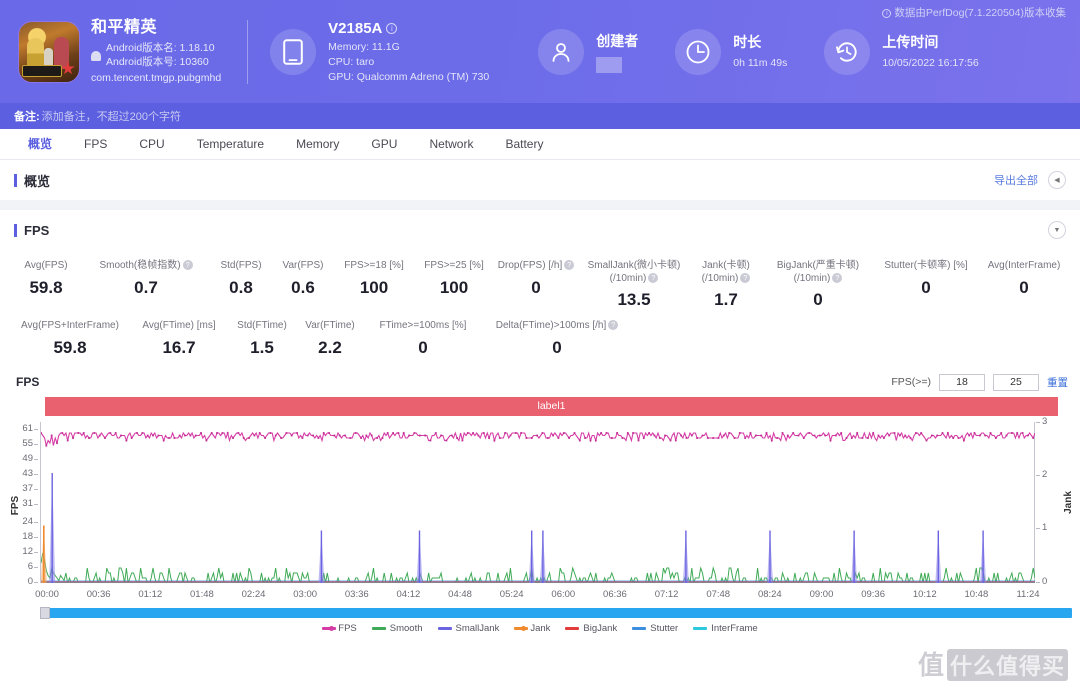 The image size is (1080, 696). What do you see at coordinates (976, 594) in the screenshot?
I see `x-tick: 10:48` at bounding box center [976, 594].